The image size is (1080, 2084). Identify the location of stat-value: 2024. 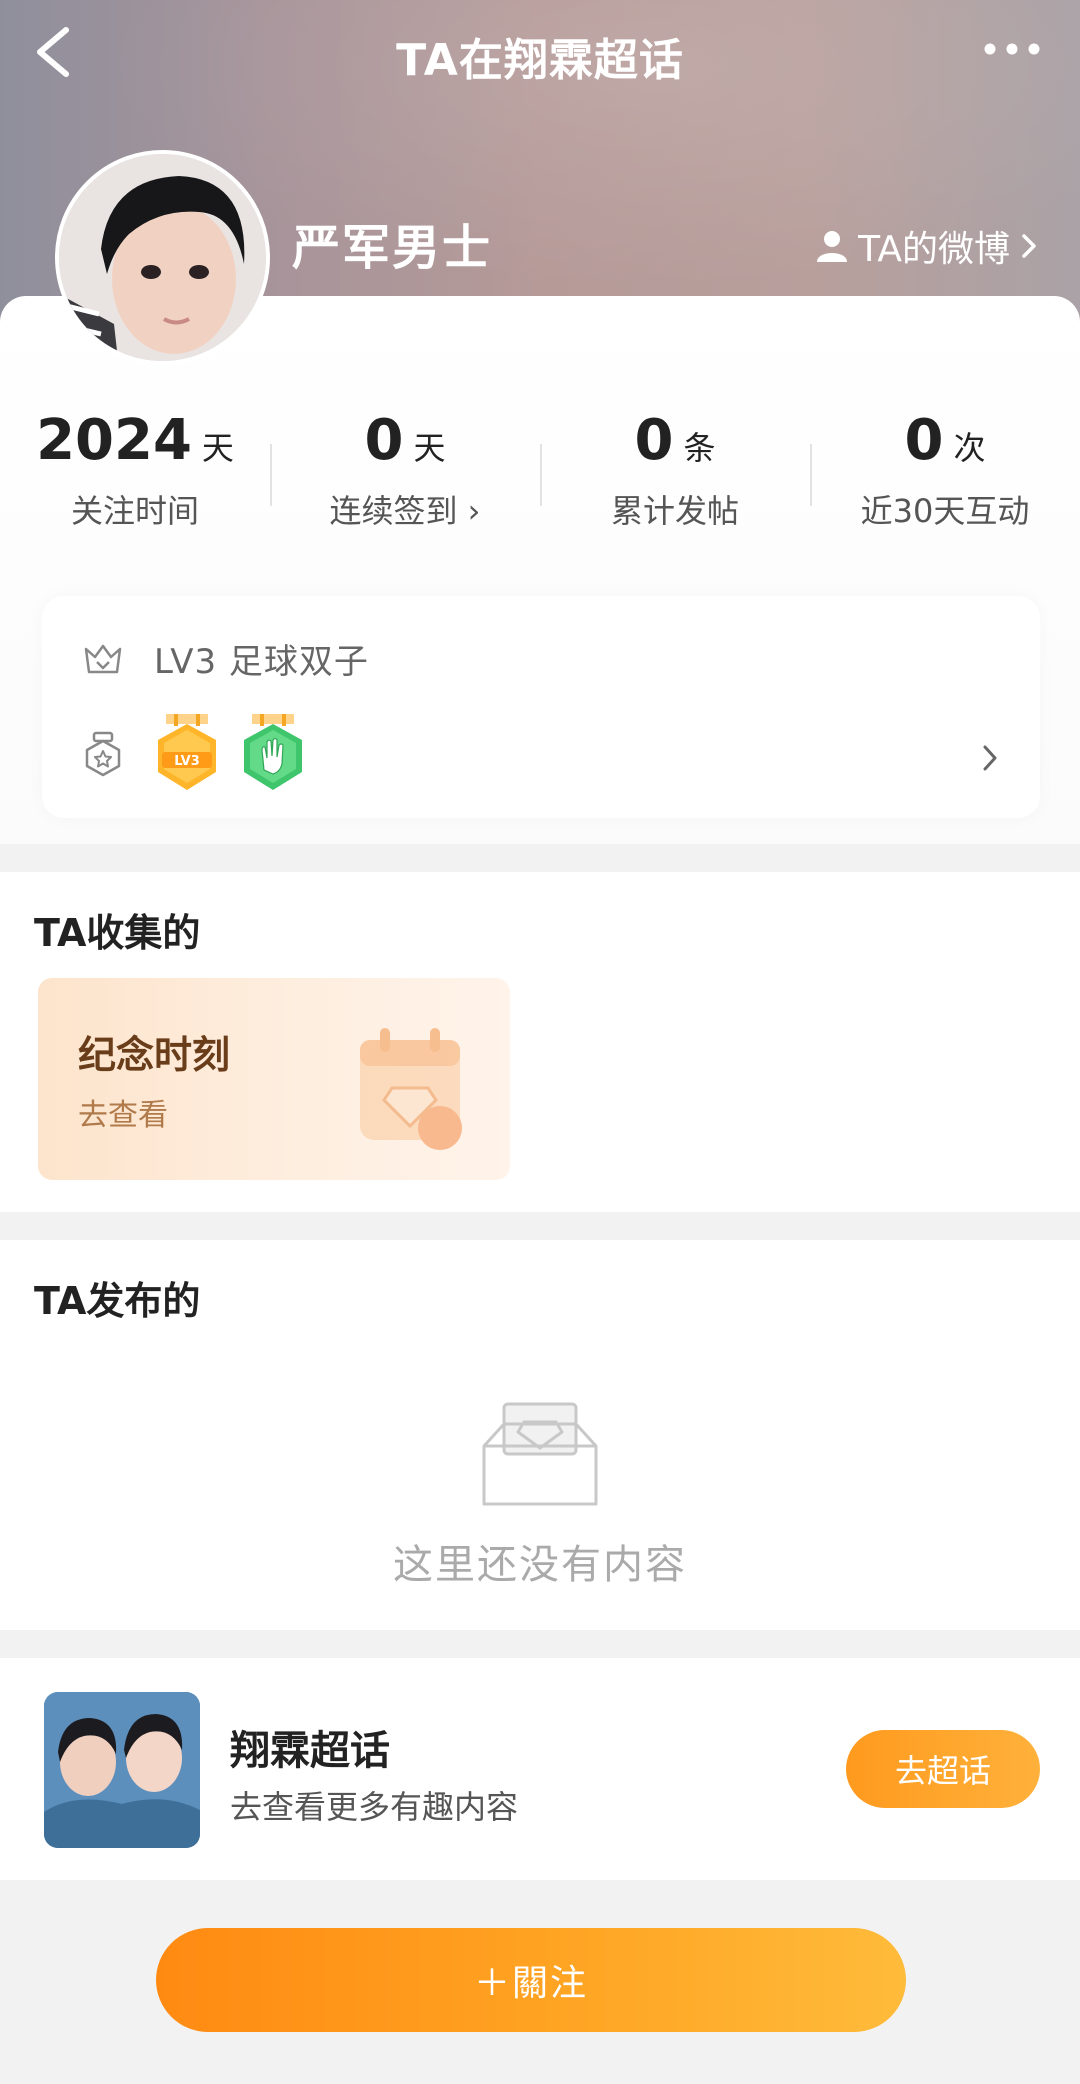
(114, 440).